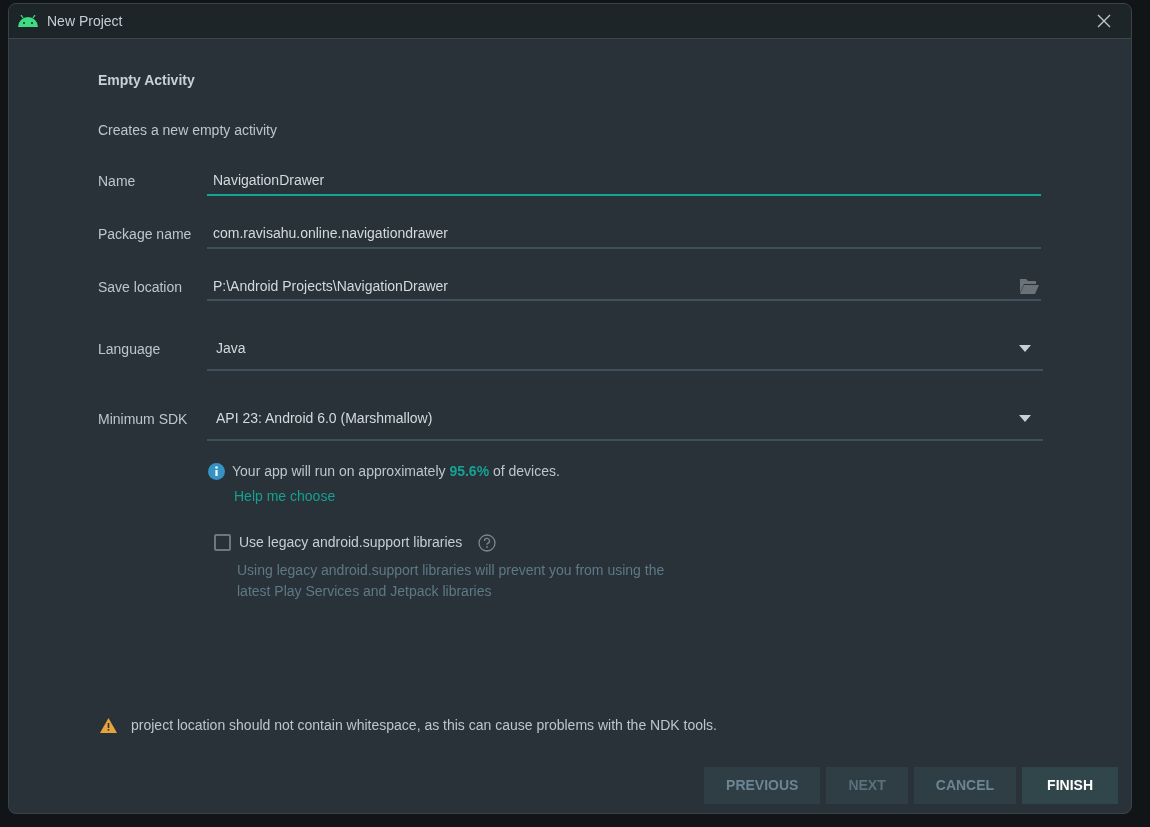 The image size is (1150, 827). Describe the element at coordinates (28, 21) in the screenshot. I see `android-icon` at that location.